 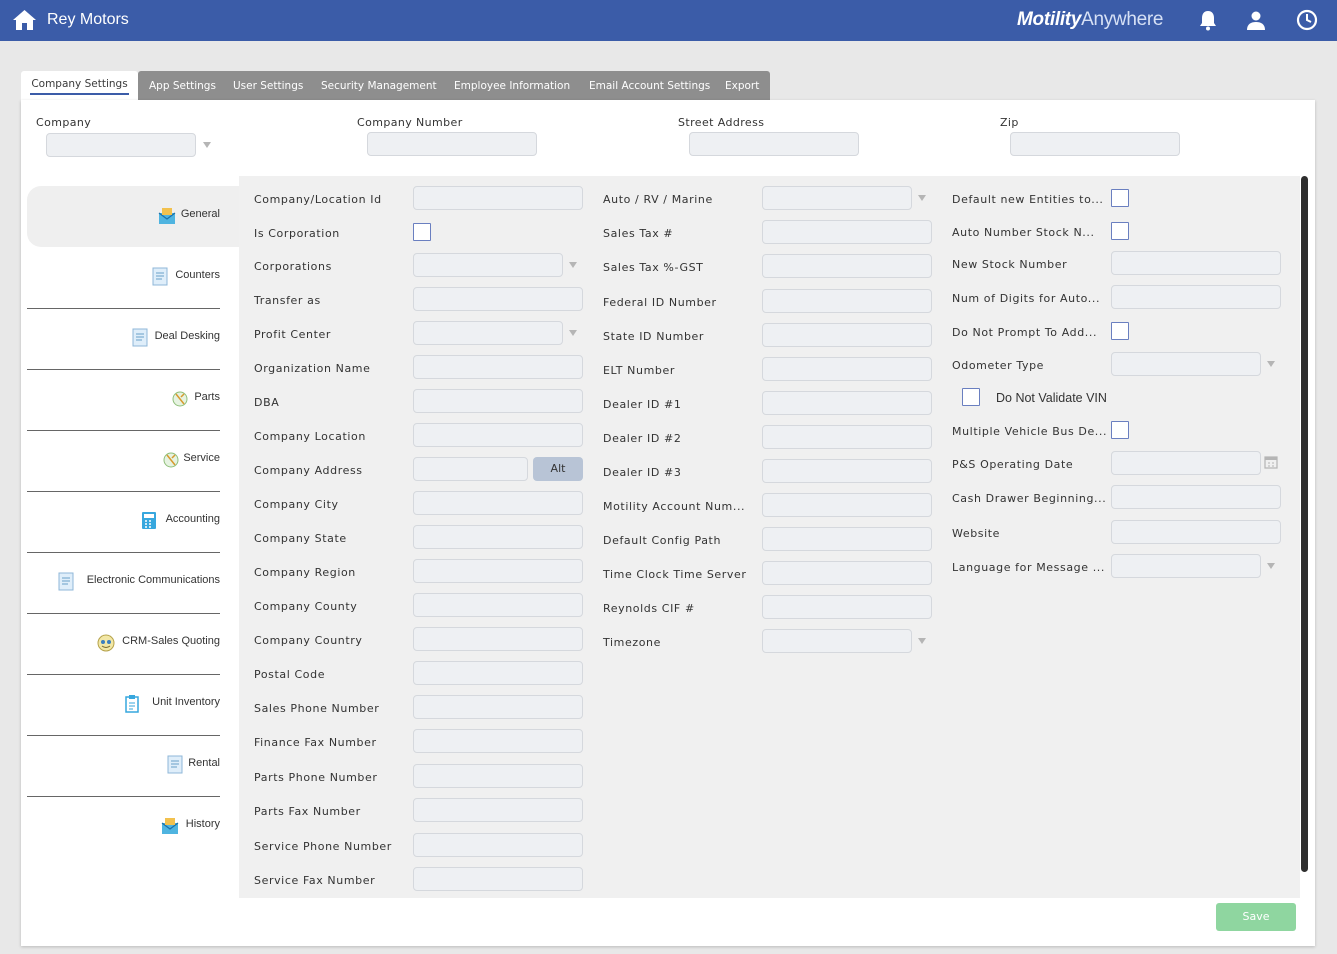 I want to click on tab-user-settings: User Settings, so click(x=268, y=85).